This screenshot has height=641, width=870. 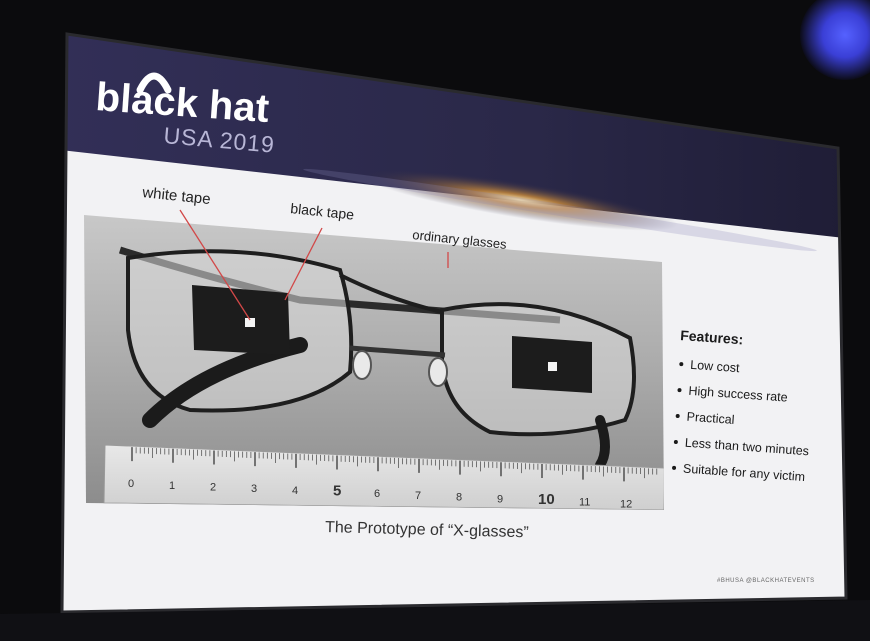 What do you see at coordinates (172, 486) in the screenshot?
I see `ruler-number: 1` at bounding box center [172, 486].